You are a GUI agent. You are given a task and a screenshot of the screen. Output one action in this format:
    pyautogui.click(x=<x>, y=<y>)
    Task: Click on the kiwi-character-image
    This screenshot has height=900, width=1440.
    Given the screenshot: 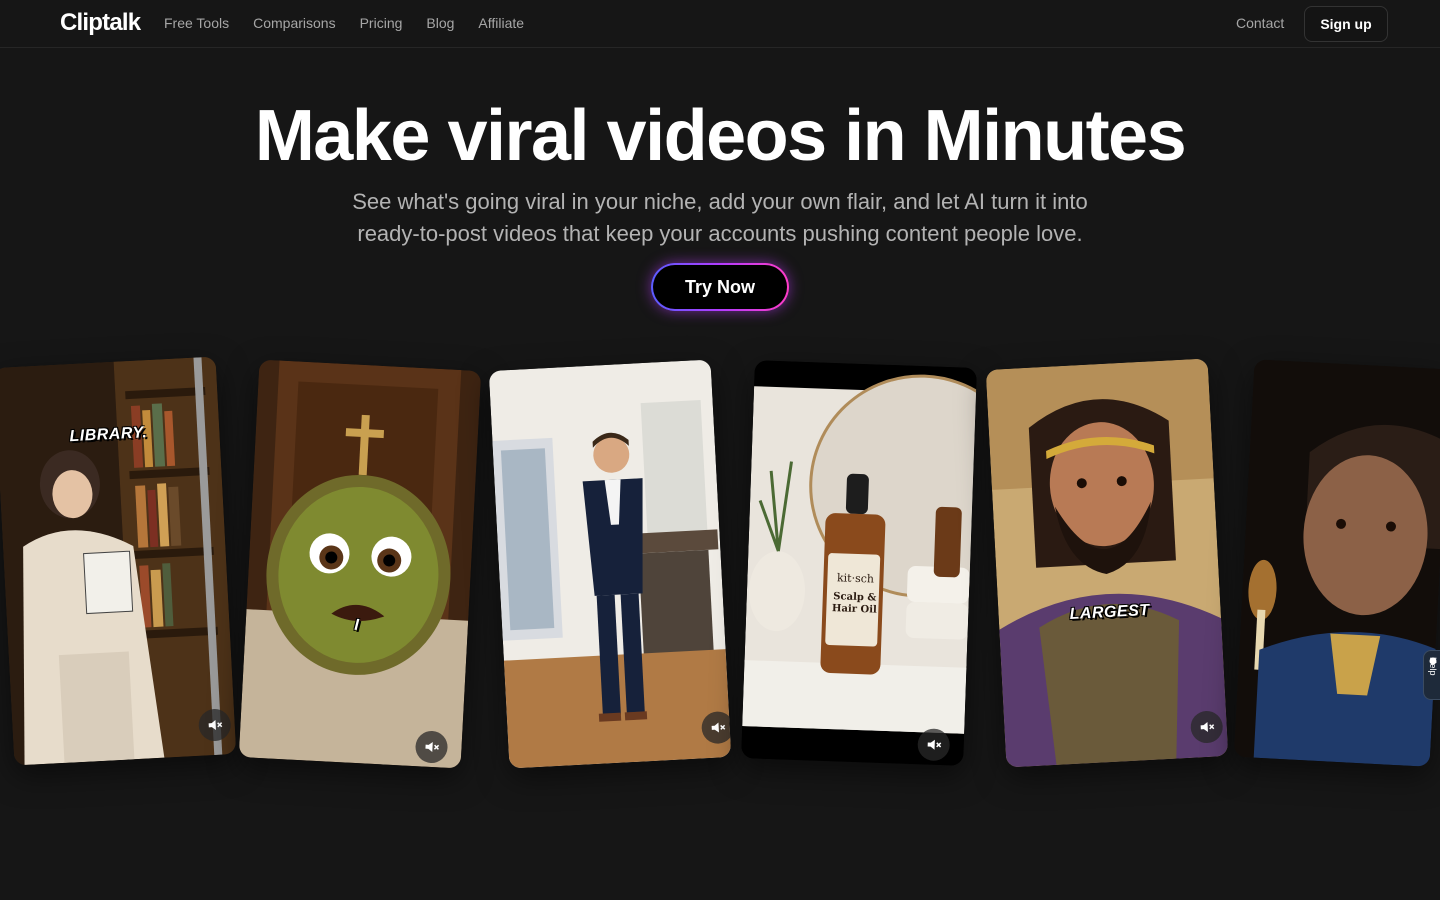 What is the action you would take?
    pyautogui.click(x=360, y=564)
    